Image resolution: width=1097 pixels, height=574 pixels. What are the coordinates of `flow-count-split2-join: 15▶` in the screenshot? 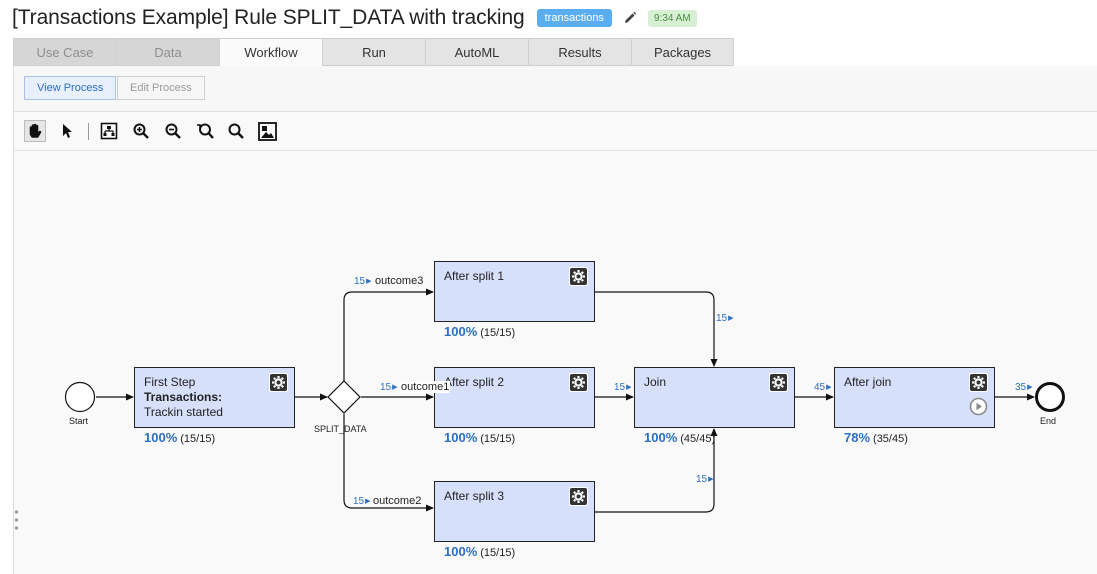 It's located at (623, 387).